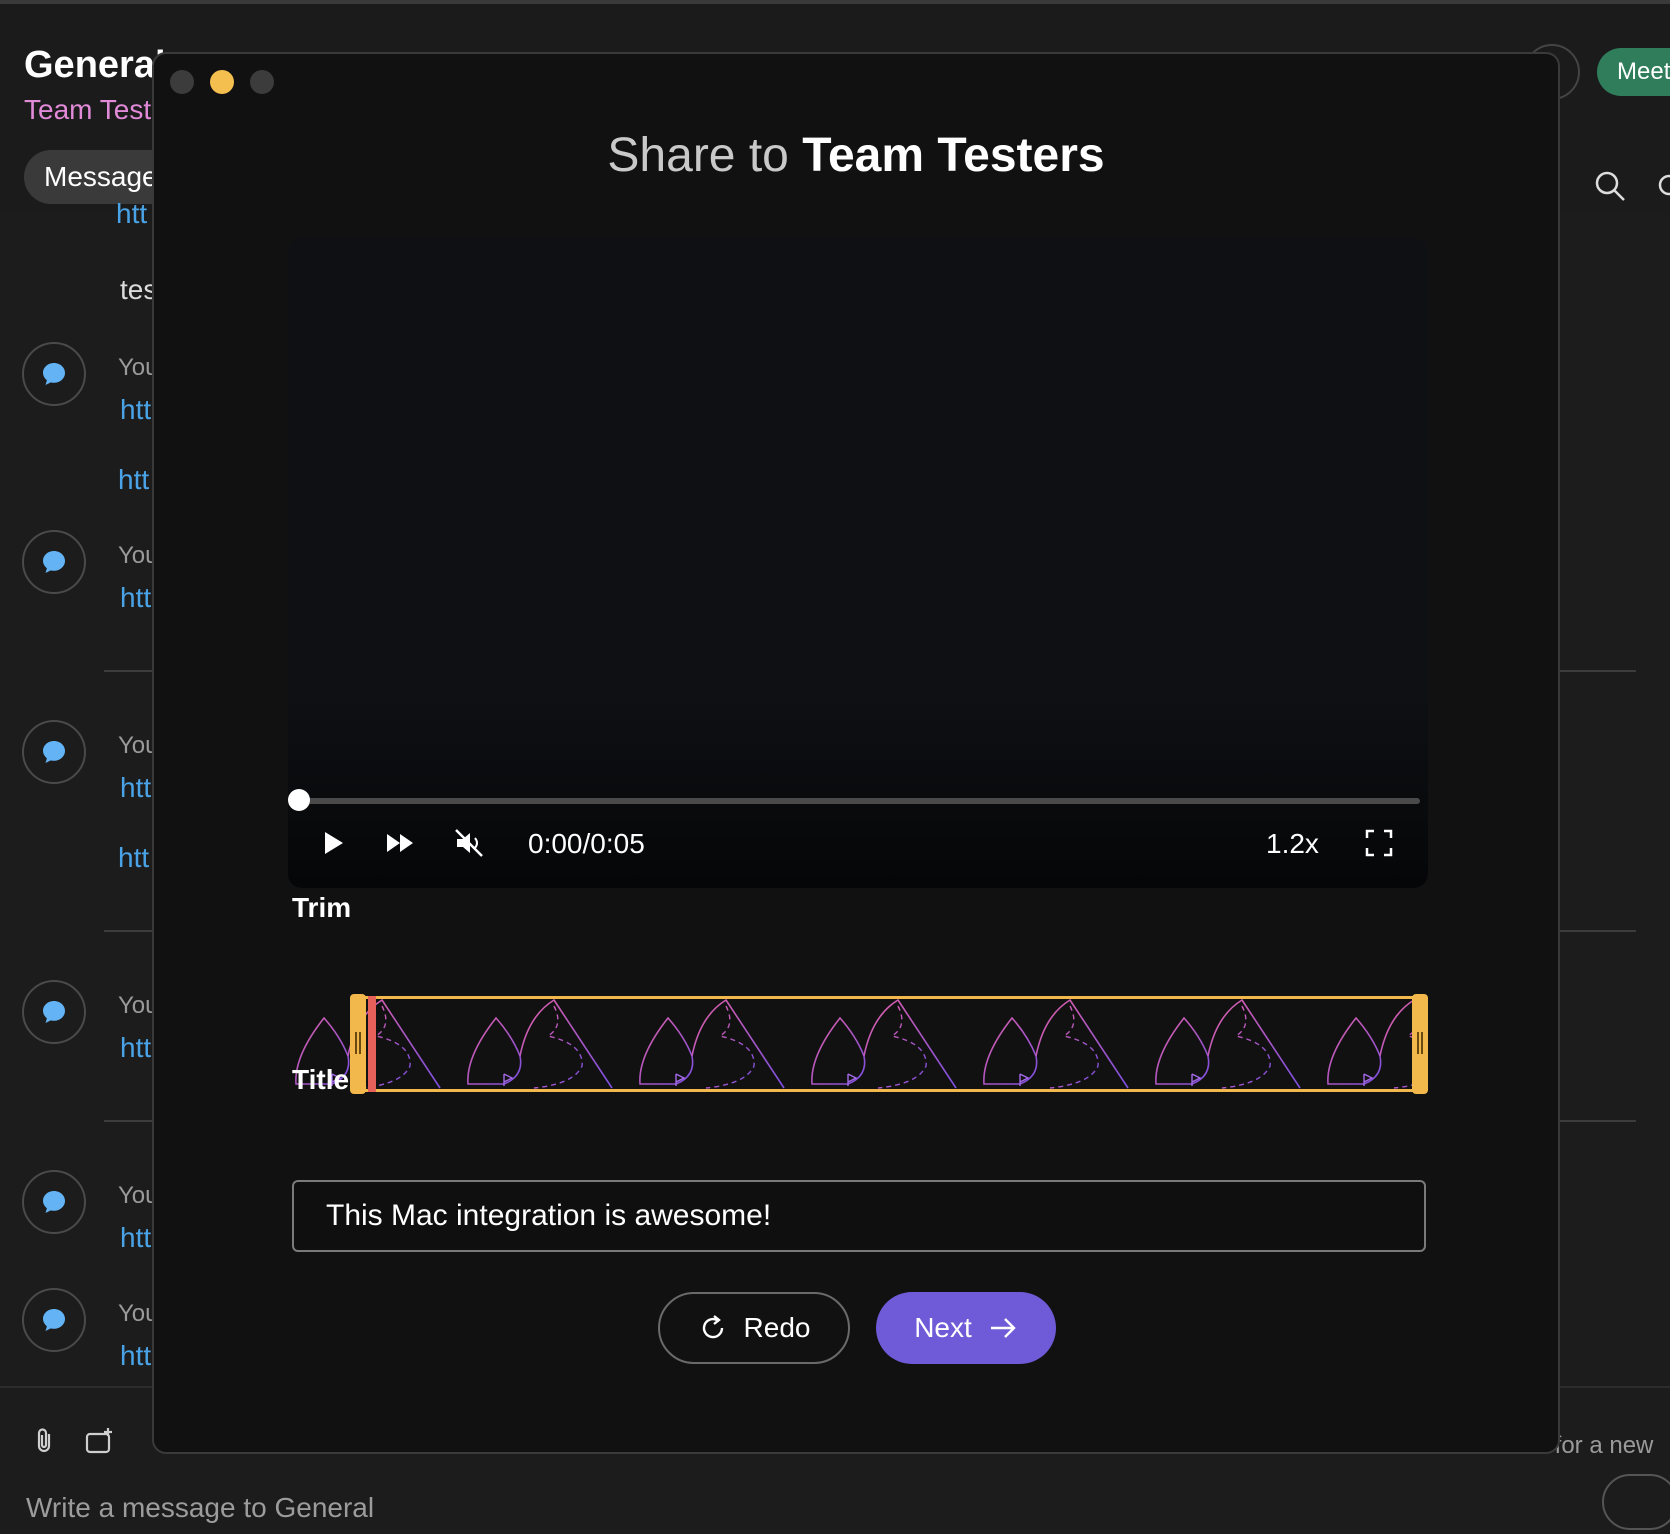  Describe the element at coordinates (1003, 1328) in the screenshot. I see `arrow-right-icon` at that location.